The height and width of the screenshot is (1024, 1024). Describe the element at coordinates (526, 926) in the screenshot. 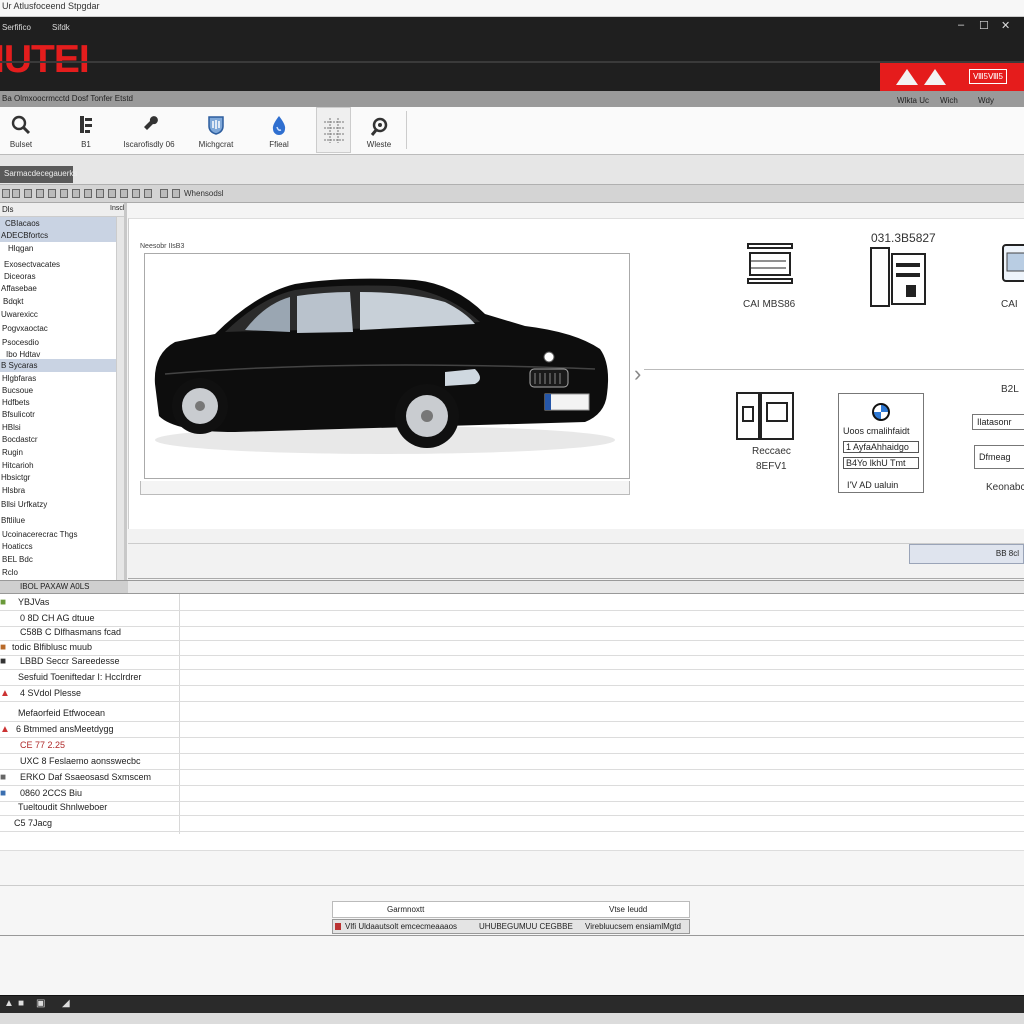

I see `bottom-tab-2: UHUBEGUMUU CEGBBE` at that location.